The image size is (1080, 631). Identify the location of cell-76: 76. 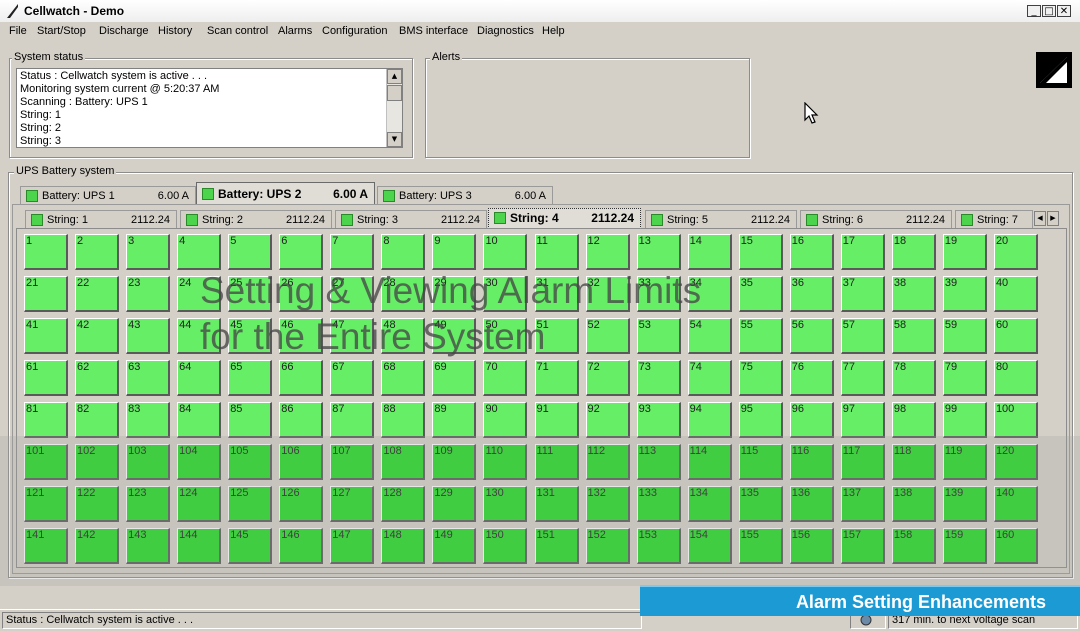
(811, 378).